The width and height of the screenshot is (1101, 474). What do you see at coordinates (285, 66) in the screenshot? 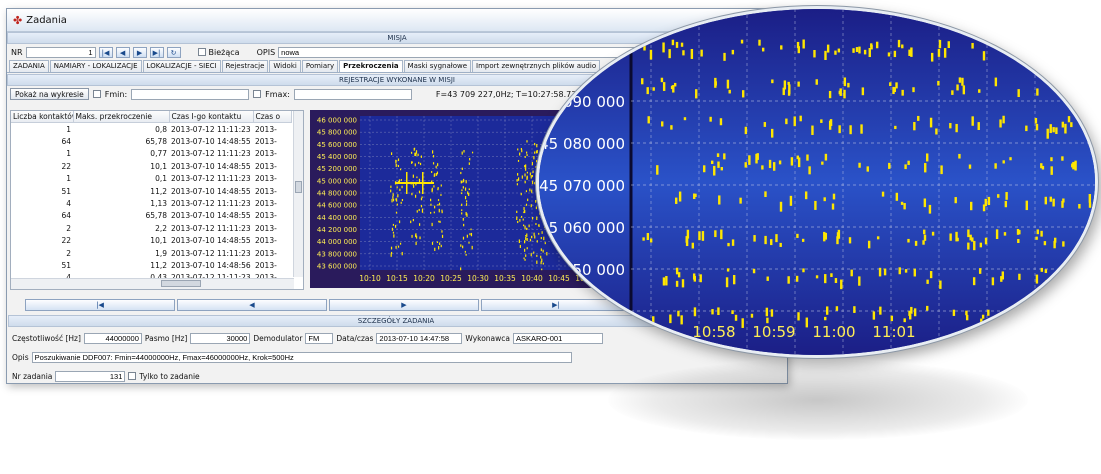
I see `tab-4: Widoki` at bounding box center [285, 66].